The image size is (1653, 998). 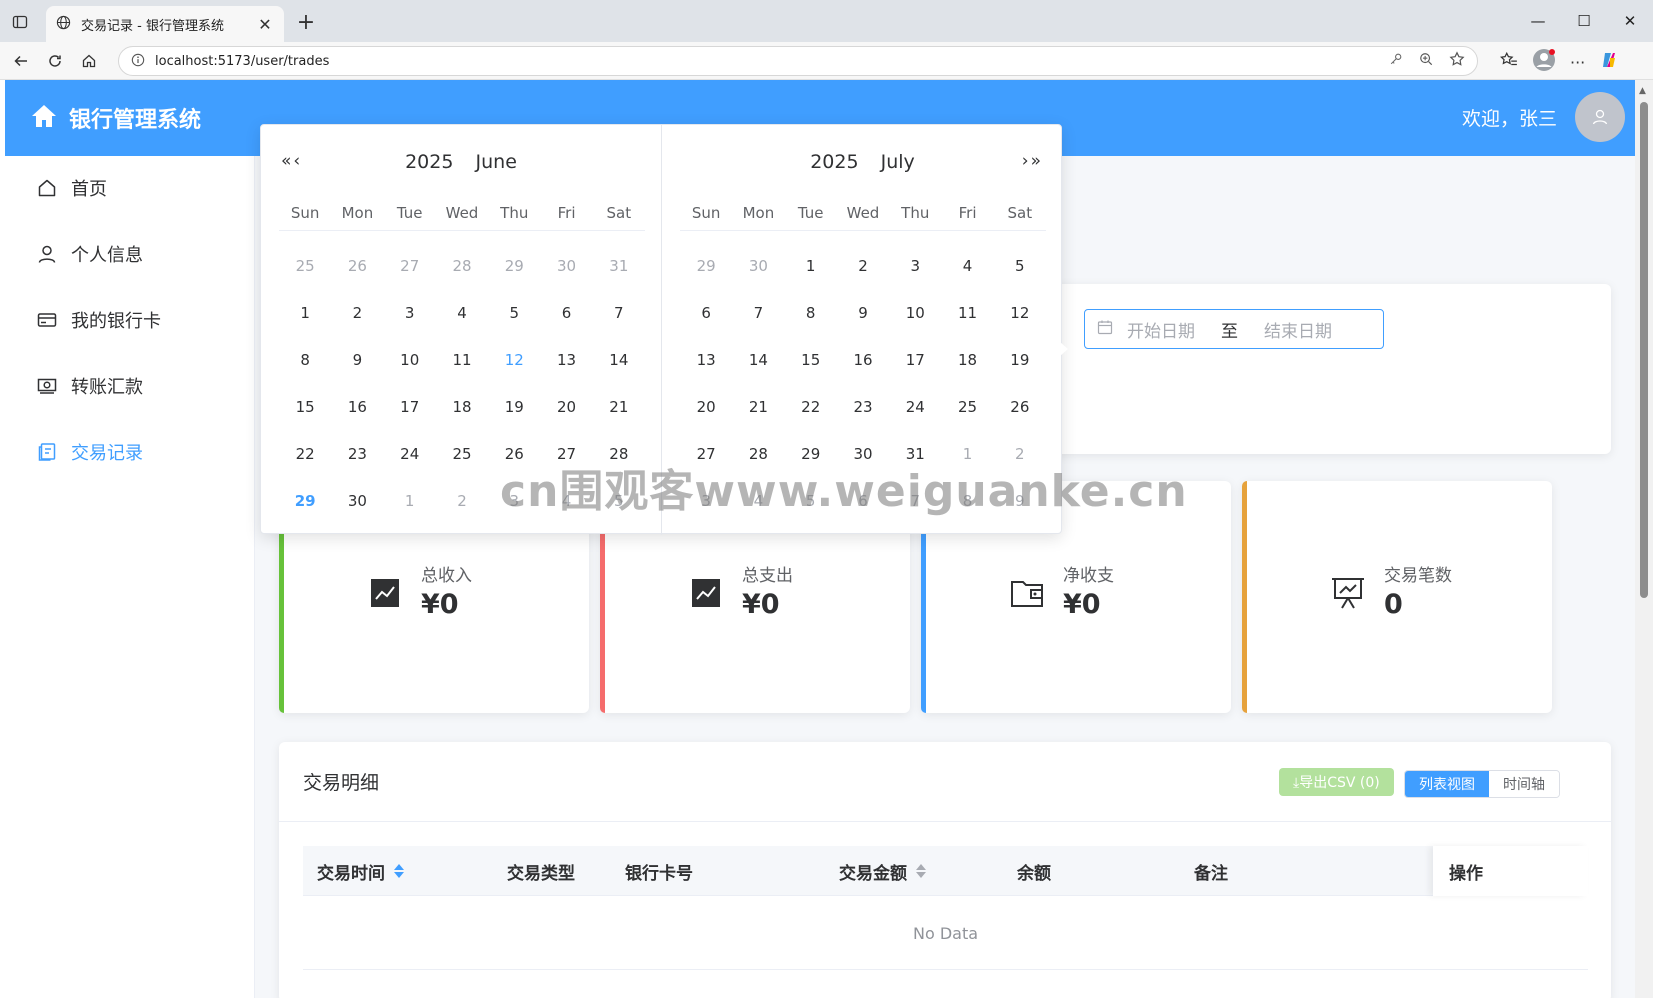 I want to click on app-logo: 银行管理系统, so click(x=116, y=118).